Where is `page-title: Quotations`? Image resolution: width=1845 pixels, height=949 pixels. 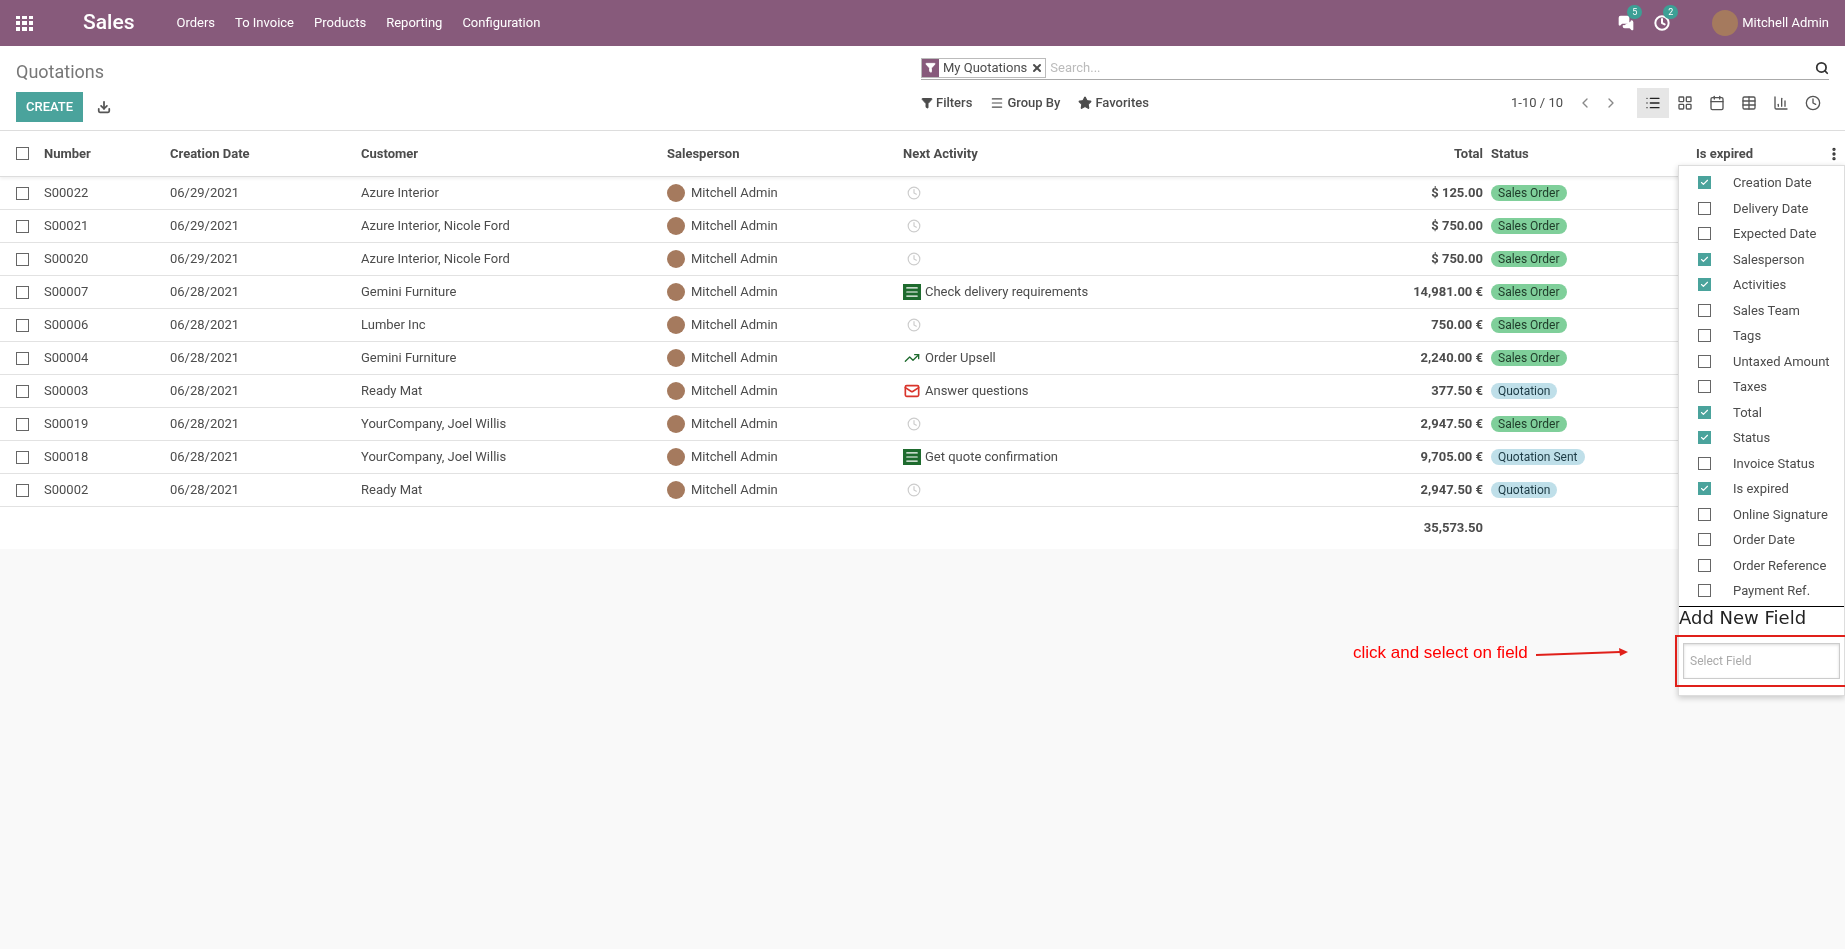 page-title: Quotations is located at coordinates (60, 72).